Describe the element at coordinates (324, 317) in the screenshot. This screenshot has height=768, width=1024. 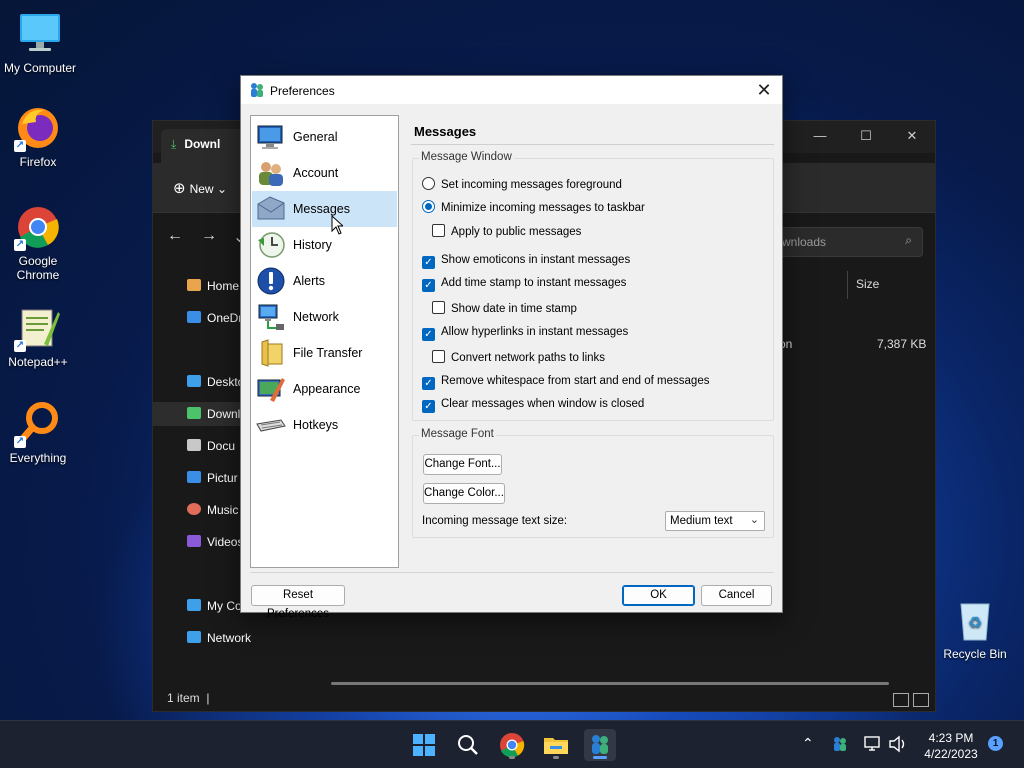
I see `nav-item-network: Network` at that location.